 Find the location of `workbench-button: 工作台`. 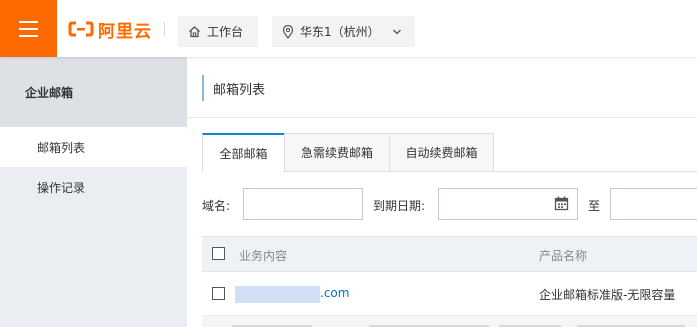

workbench-button: 工作台 is located at coordinates (218, 31).